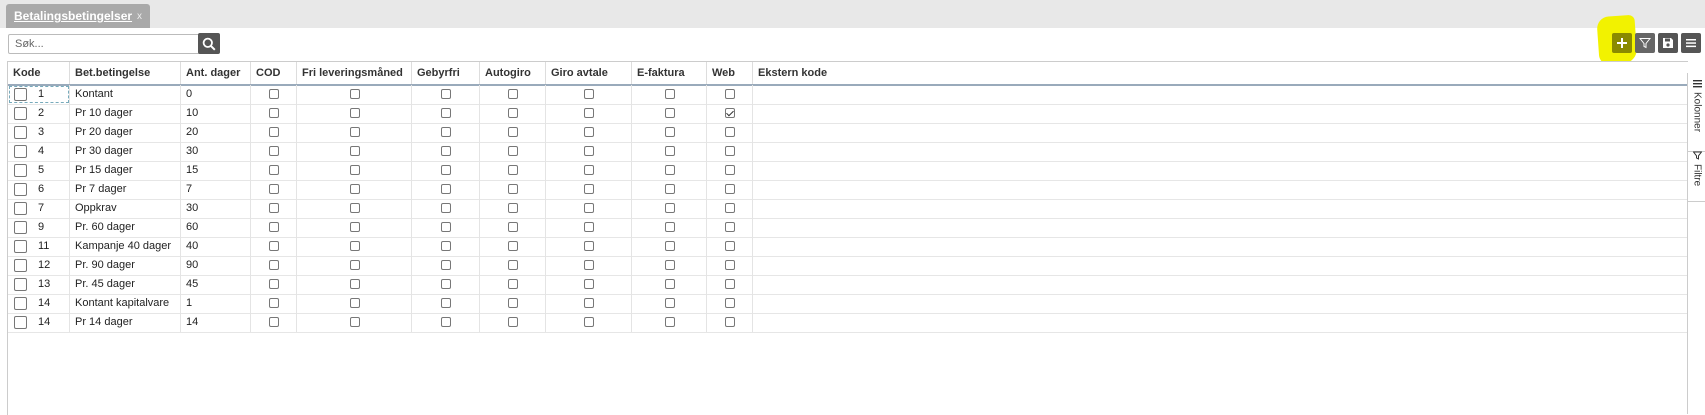  What do you see at coordinates (669, 73) in the screenshot?
I see `column-header: E-faktura` at bounding box center [669, 73].